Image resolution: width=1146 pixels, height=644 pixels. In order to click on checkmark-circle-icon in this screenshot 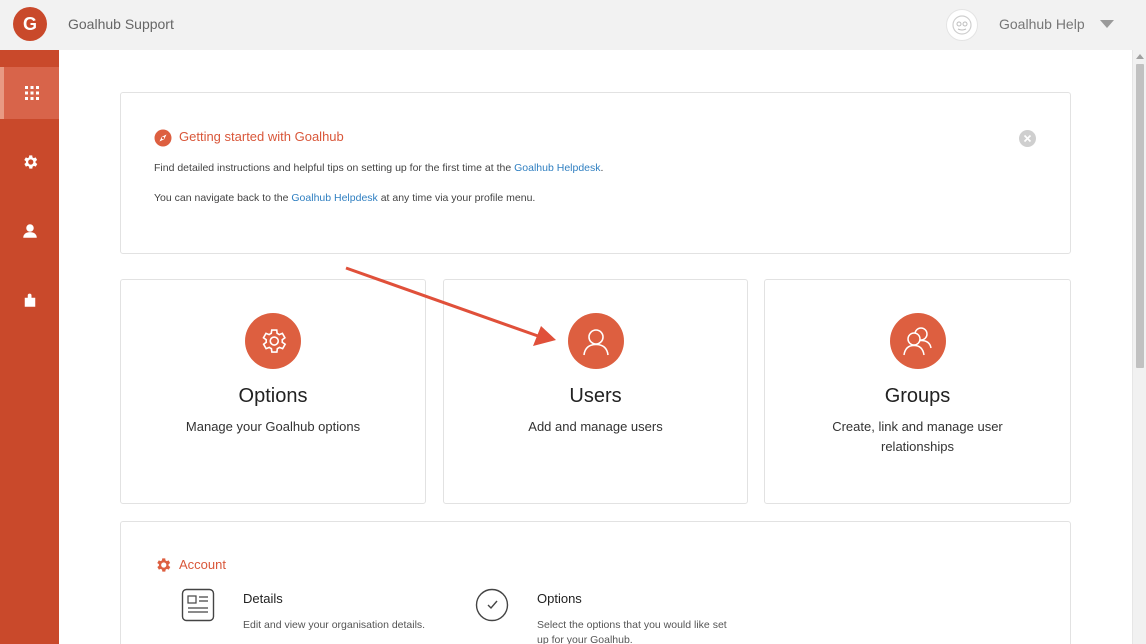, I will do `click(492, 605)`.